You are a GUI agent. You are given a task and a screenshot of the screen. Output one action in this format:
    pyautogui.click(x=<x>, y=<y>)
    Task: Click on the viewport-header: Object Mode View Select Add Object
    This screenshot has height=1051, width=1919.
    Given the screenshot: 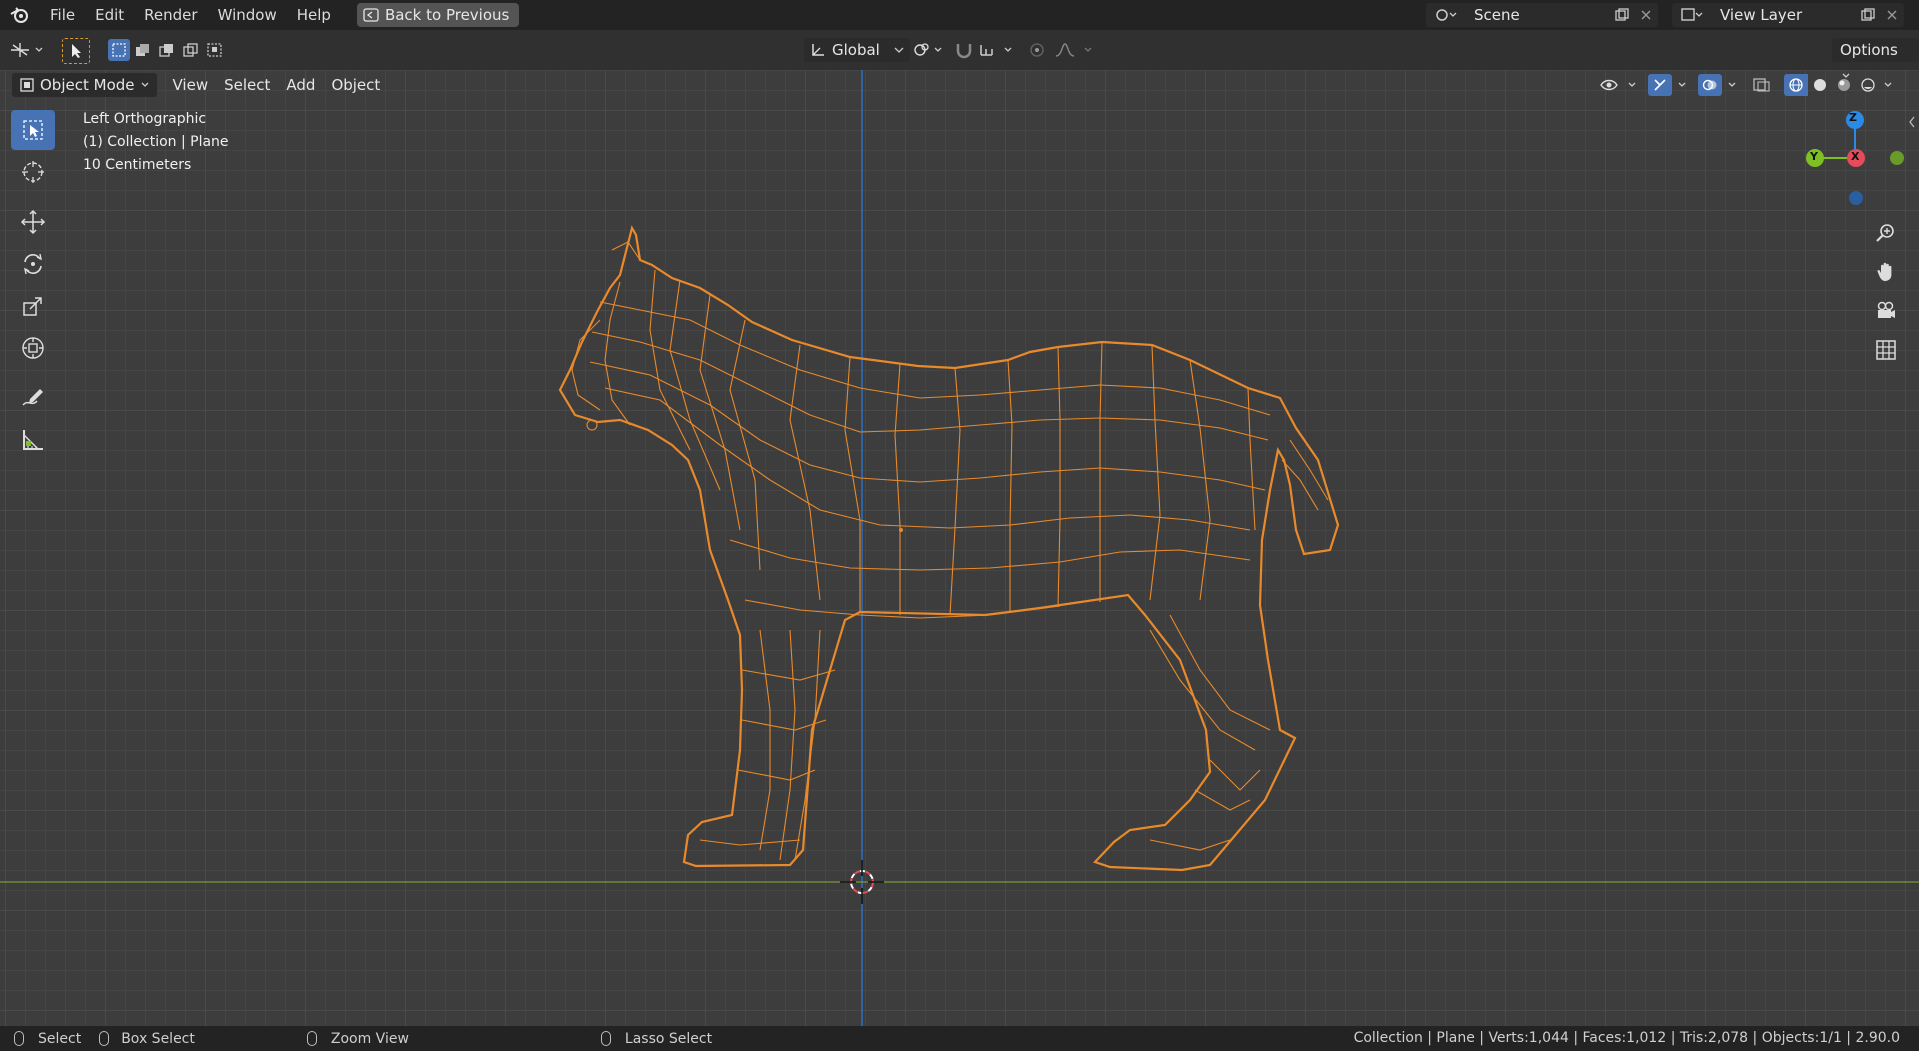 What is the action you would take?
    pyautogui.click(x=959, y=99)
    